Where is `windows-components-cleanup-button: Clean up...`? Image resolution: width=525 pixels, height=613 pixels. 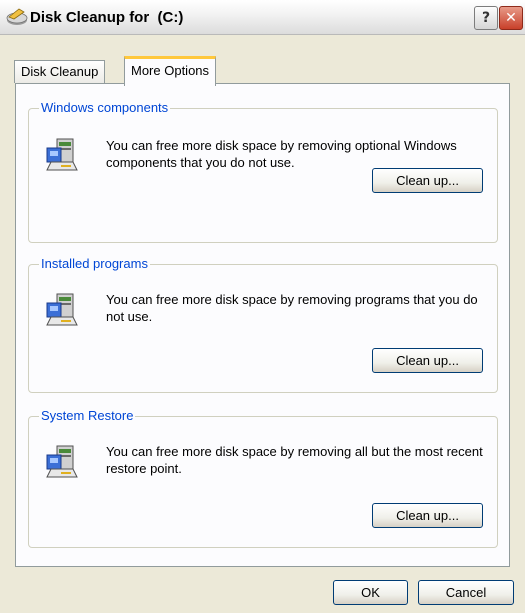 windows-components-cleanup-button: Clean up... is located at coordinates (427, 180).